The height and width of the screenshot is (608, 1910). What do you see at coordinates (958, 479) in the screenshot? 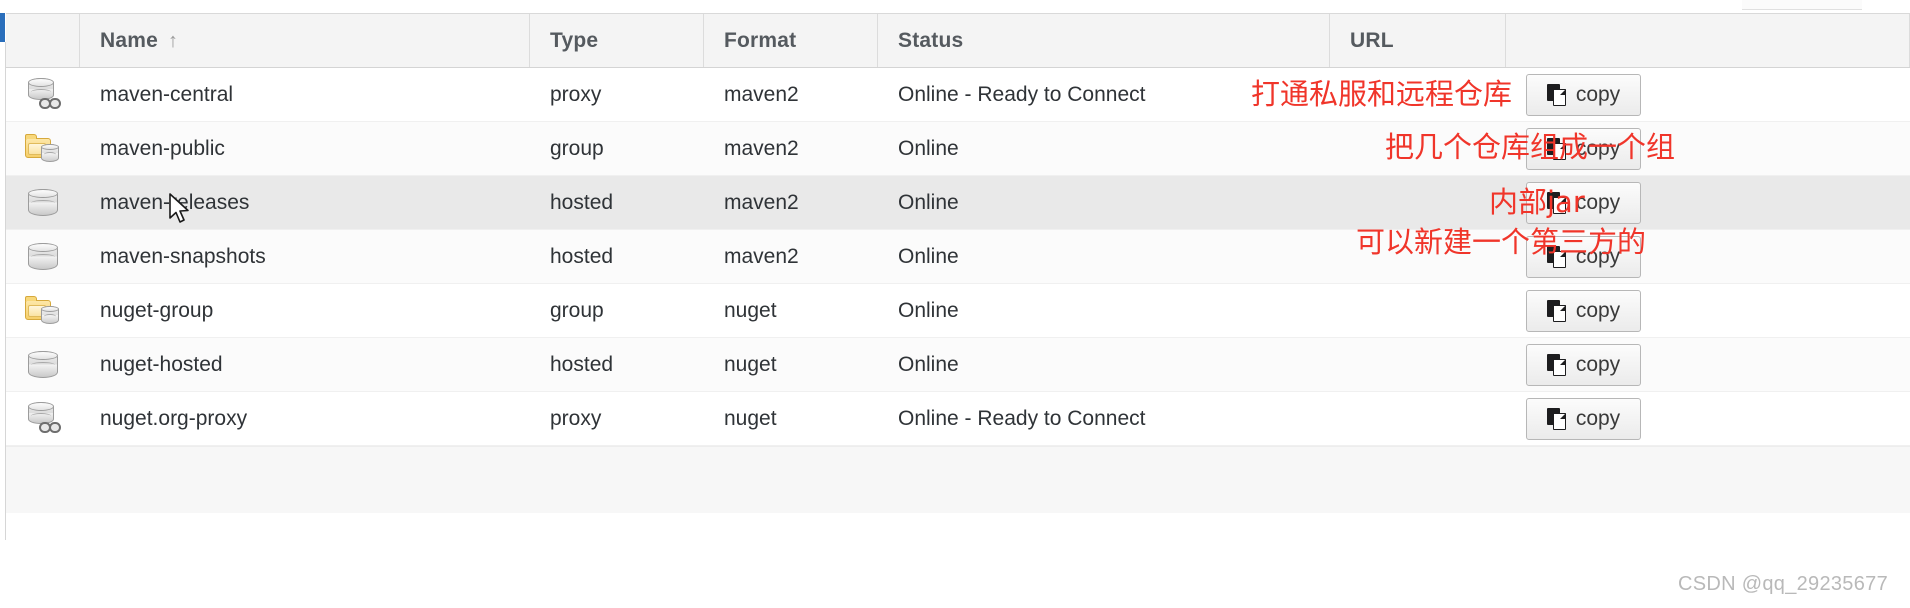
I see `table-footer` at bounding box center [958, 479].